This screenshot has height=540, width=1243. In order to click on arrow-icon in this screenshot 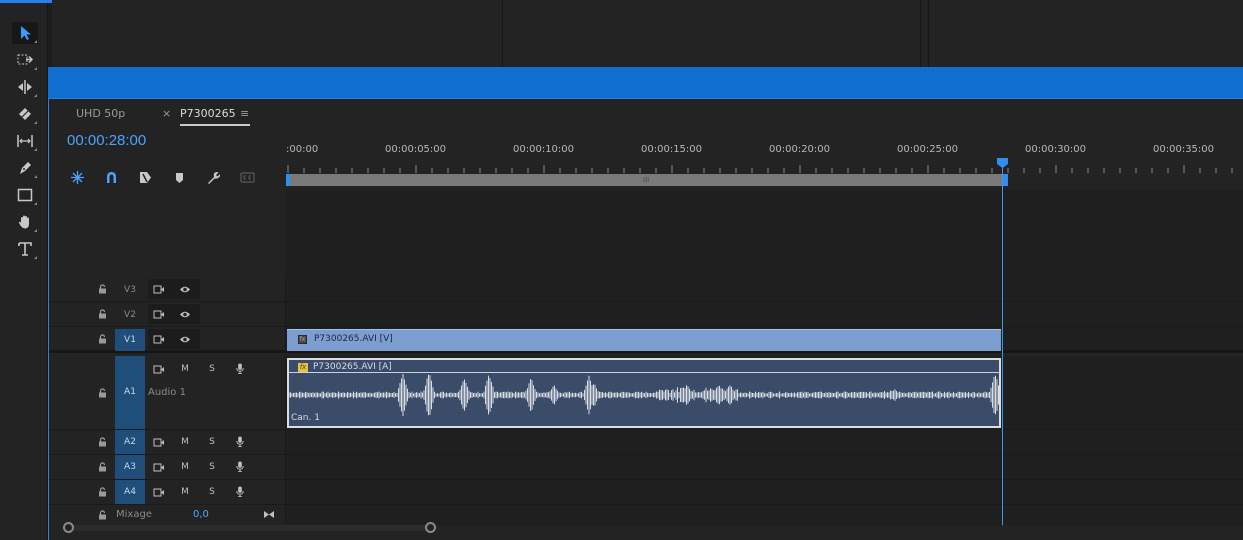, I will do `click(26, 33)`.